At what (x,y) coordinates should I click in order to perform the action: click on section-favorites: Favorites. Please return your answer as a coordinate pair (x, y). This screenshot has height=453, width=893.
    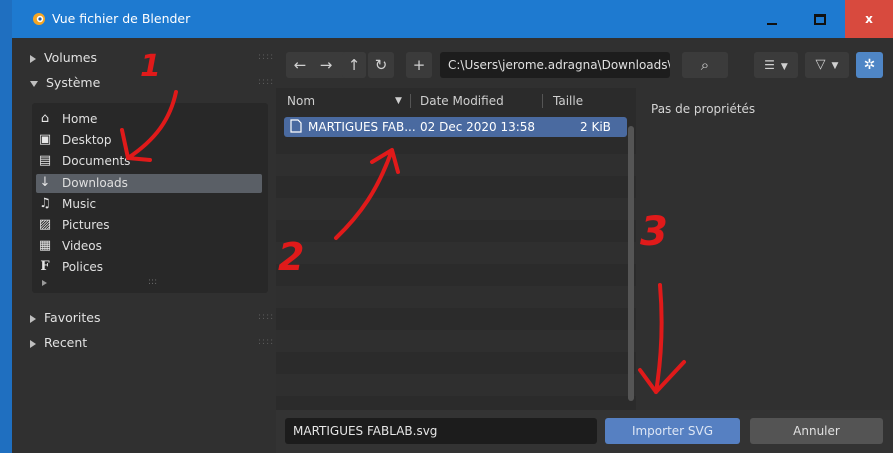
    Looking at the image, I should click on (65, 318).